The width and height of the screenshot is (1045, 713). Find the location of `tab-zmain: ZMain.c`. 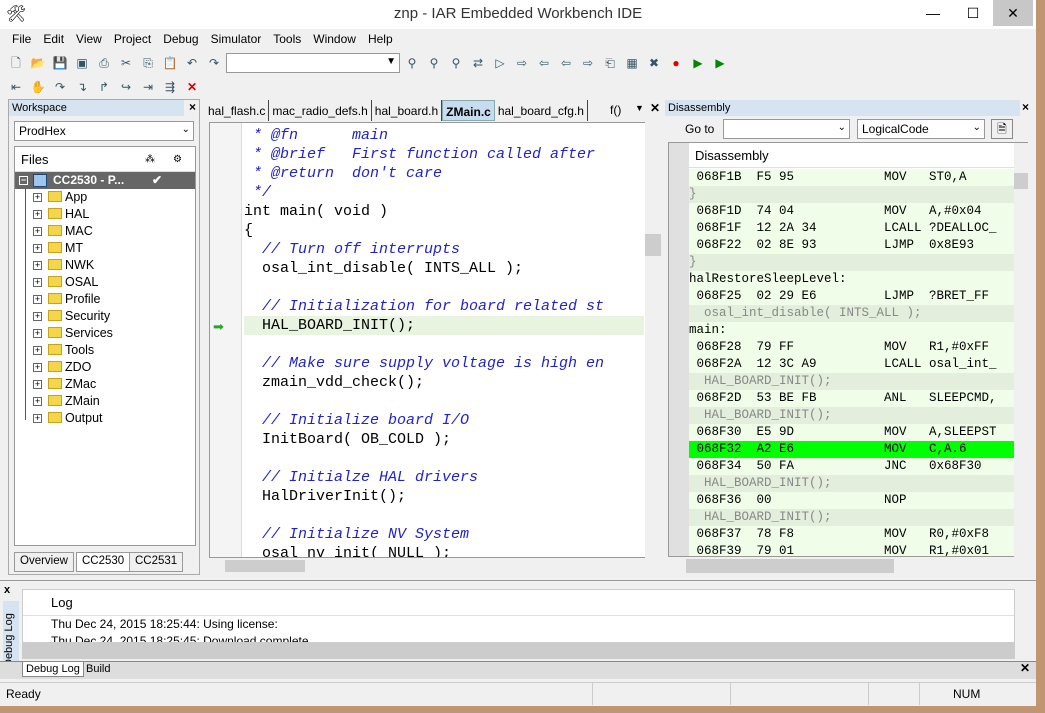

tab-zmain: ZMain.c is located at coordinates (468, 110).